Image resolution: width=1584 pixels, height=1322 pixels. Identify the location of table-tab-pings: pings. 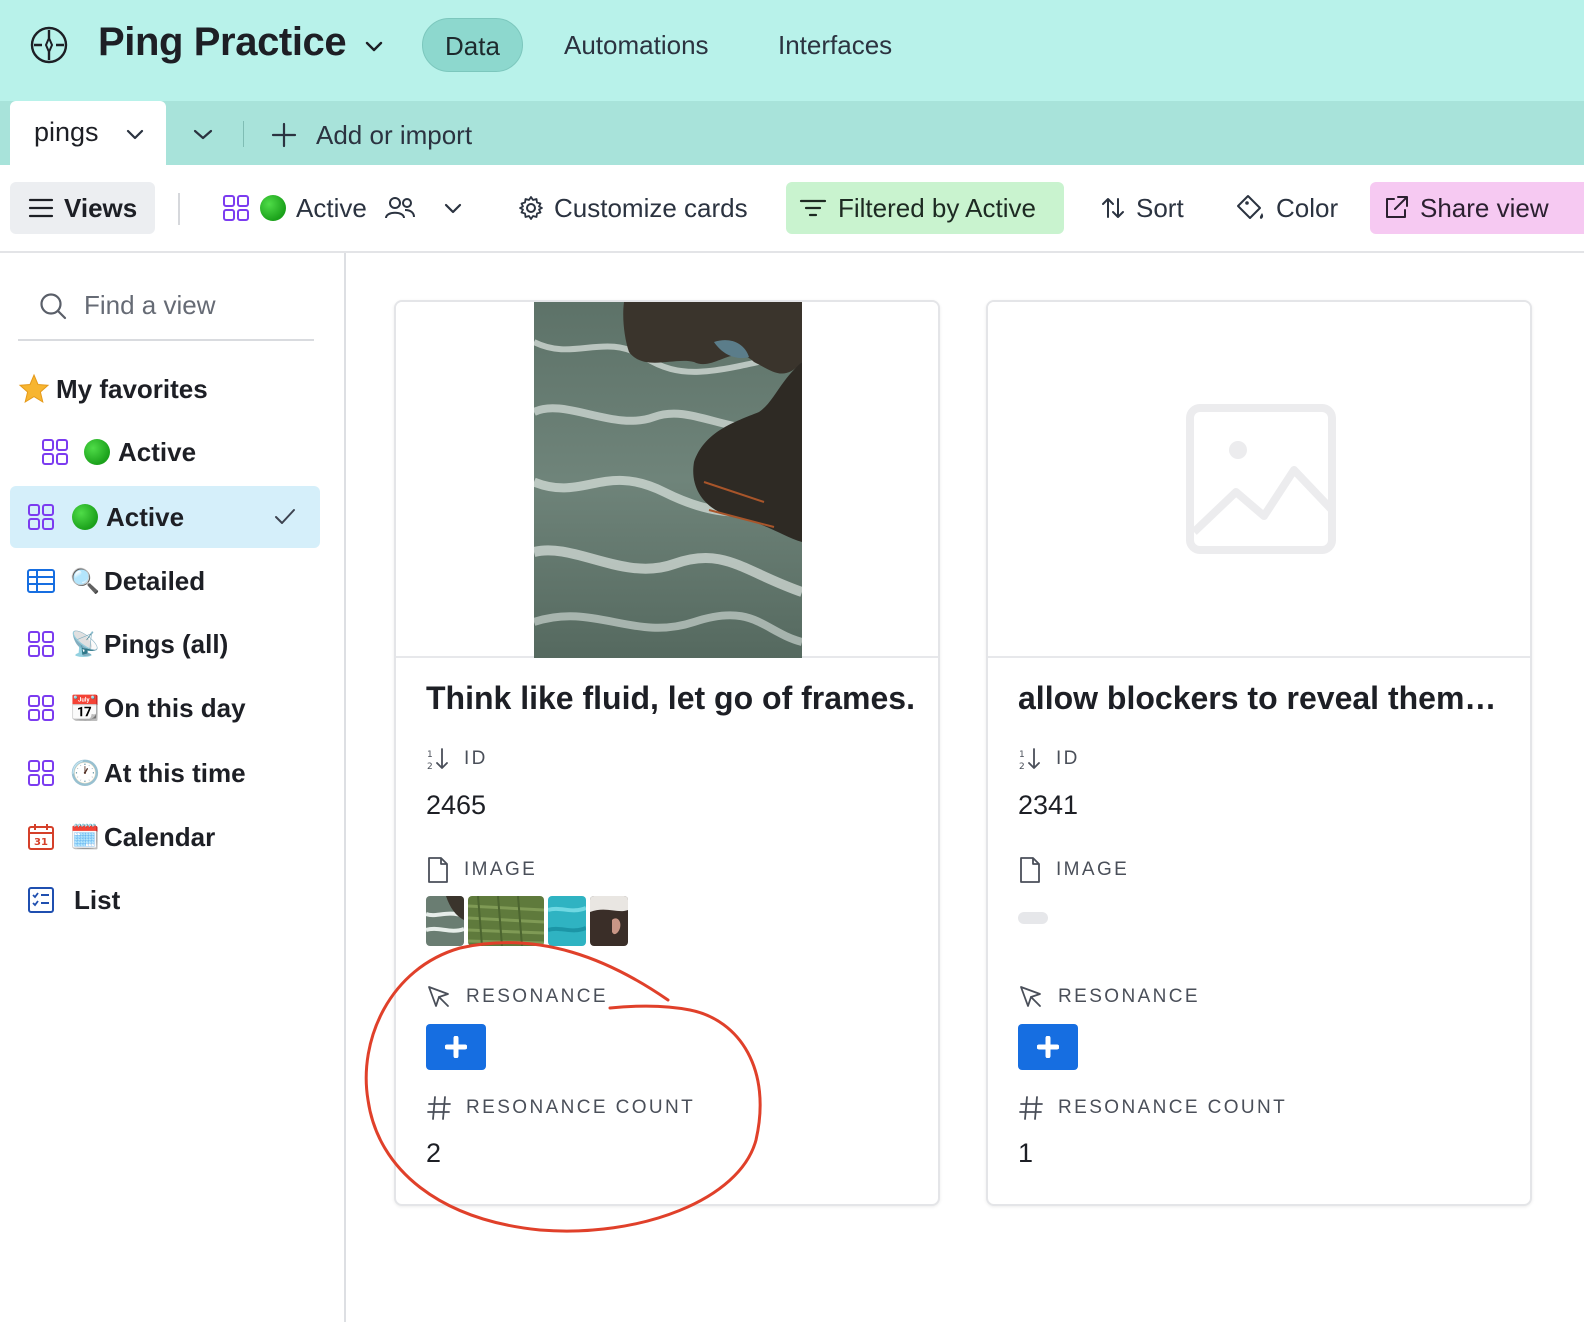
(88, 134).